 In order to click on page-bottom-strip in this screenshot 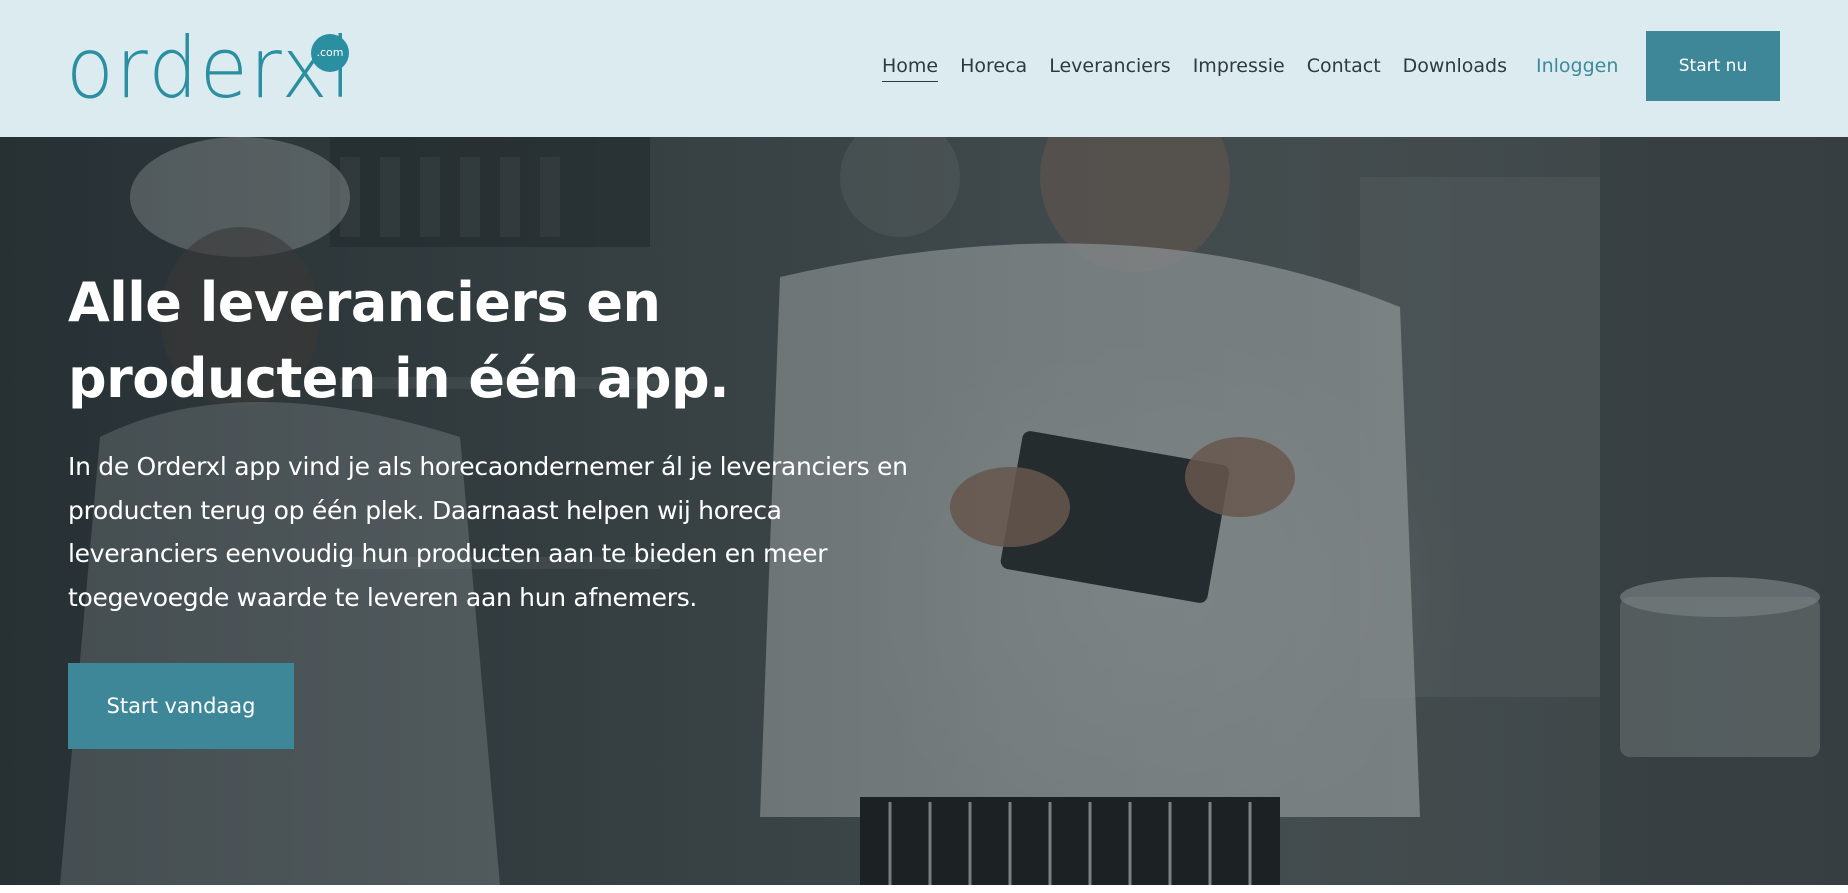, I will do `click(924, 889)`.